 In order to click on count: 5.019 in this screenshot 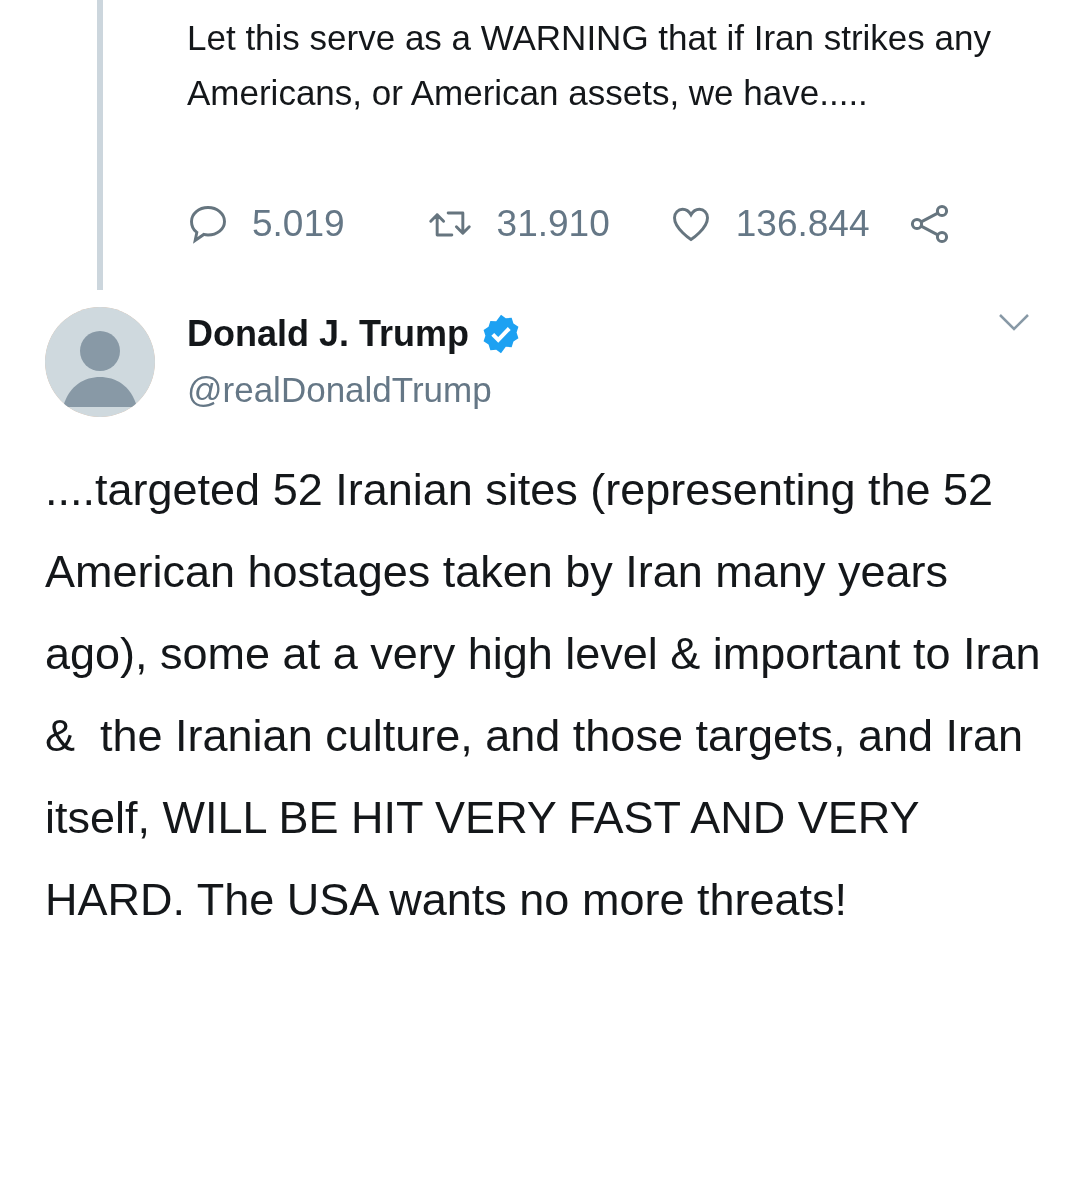, I will do `click(298, 224)`.